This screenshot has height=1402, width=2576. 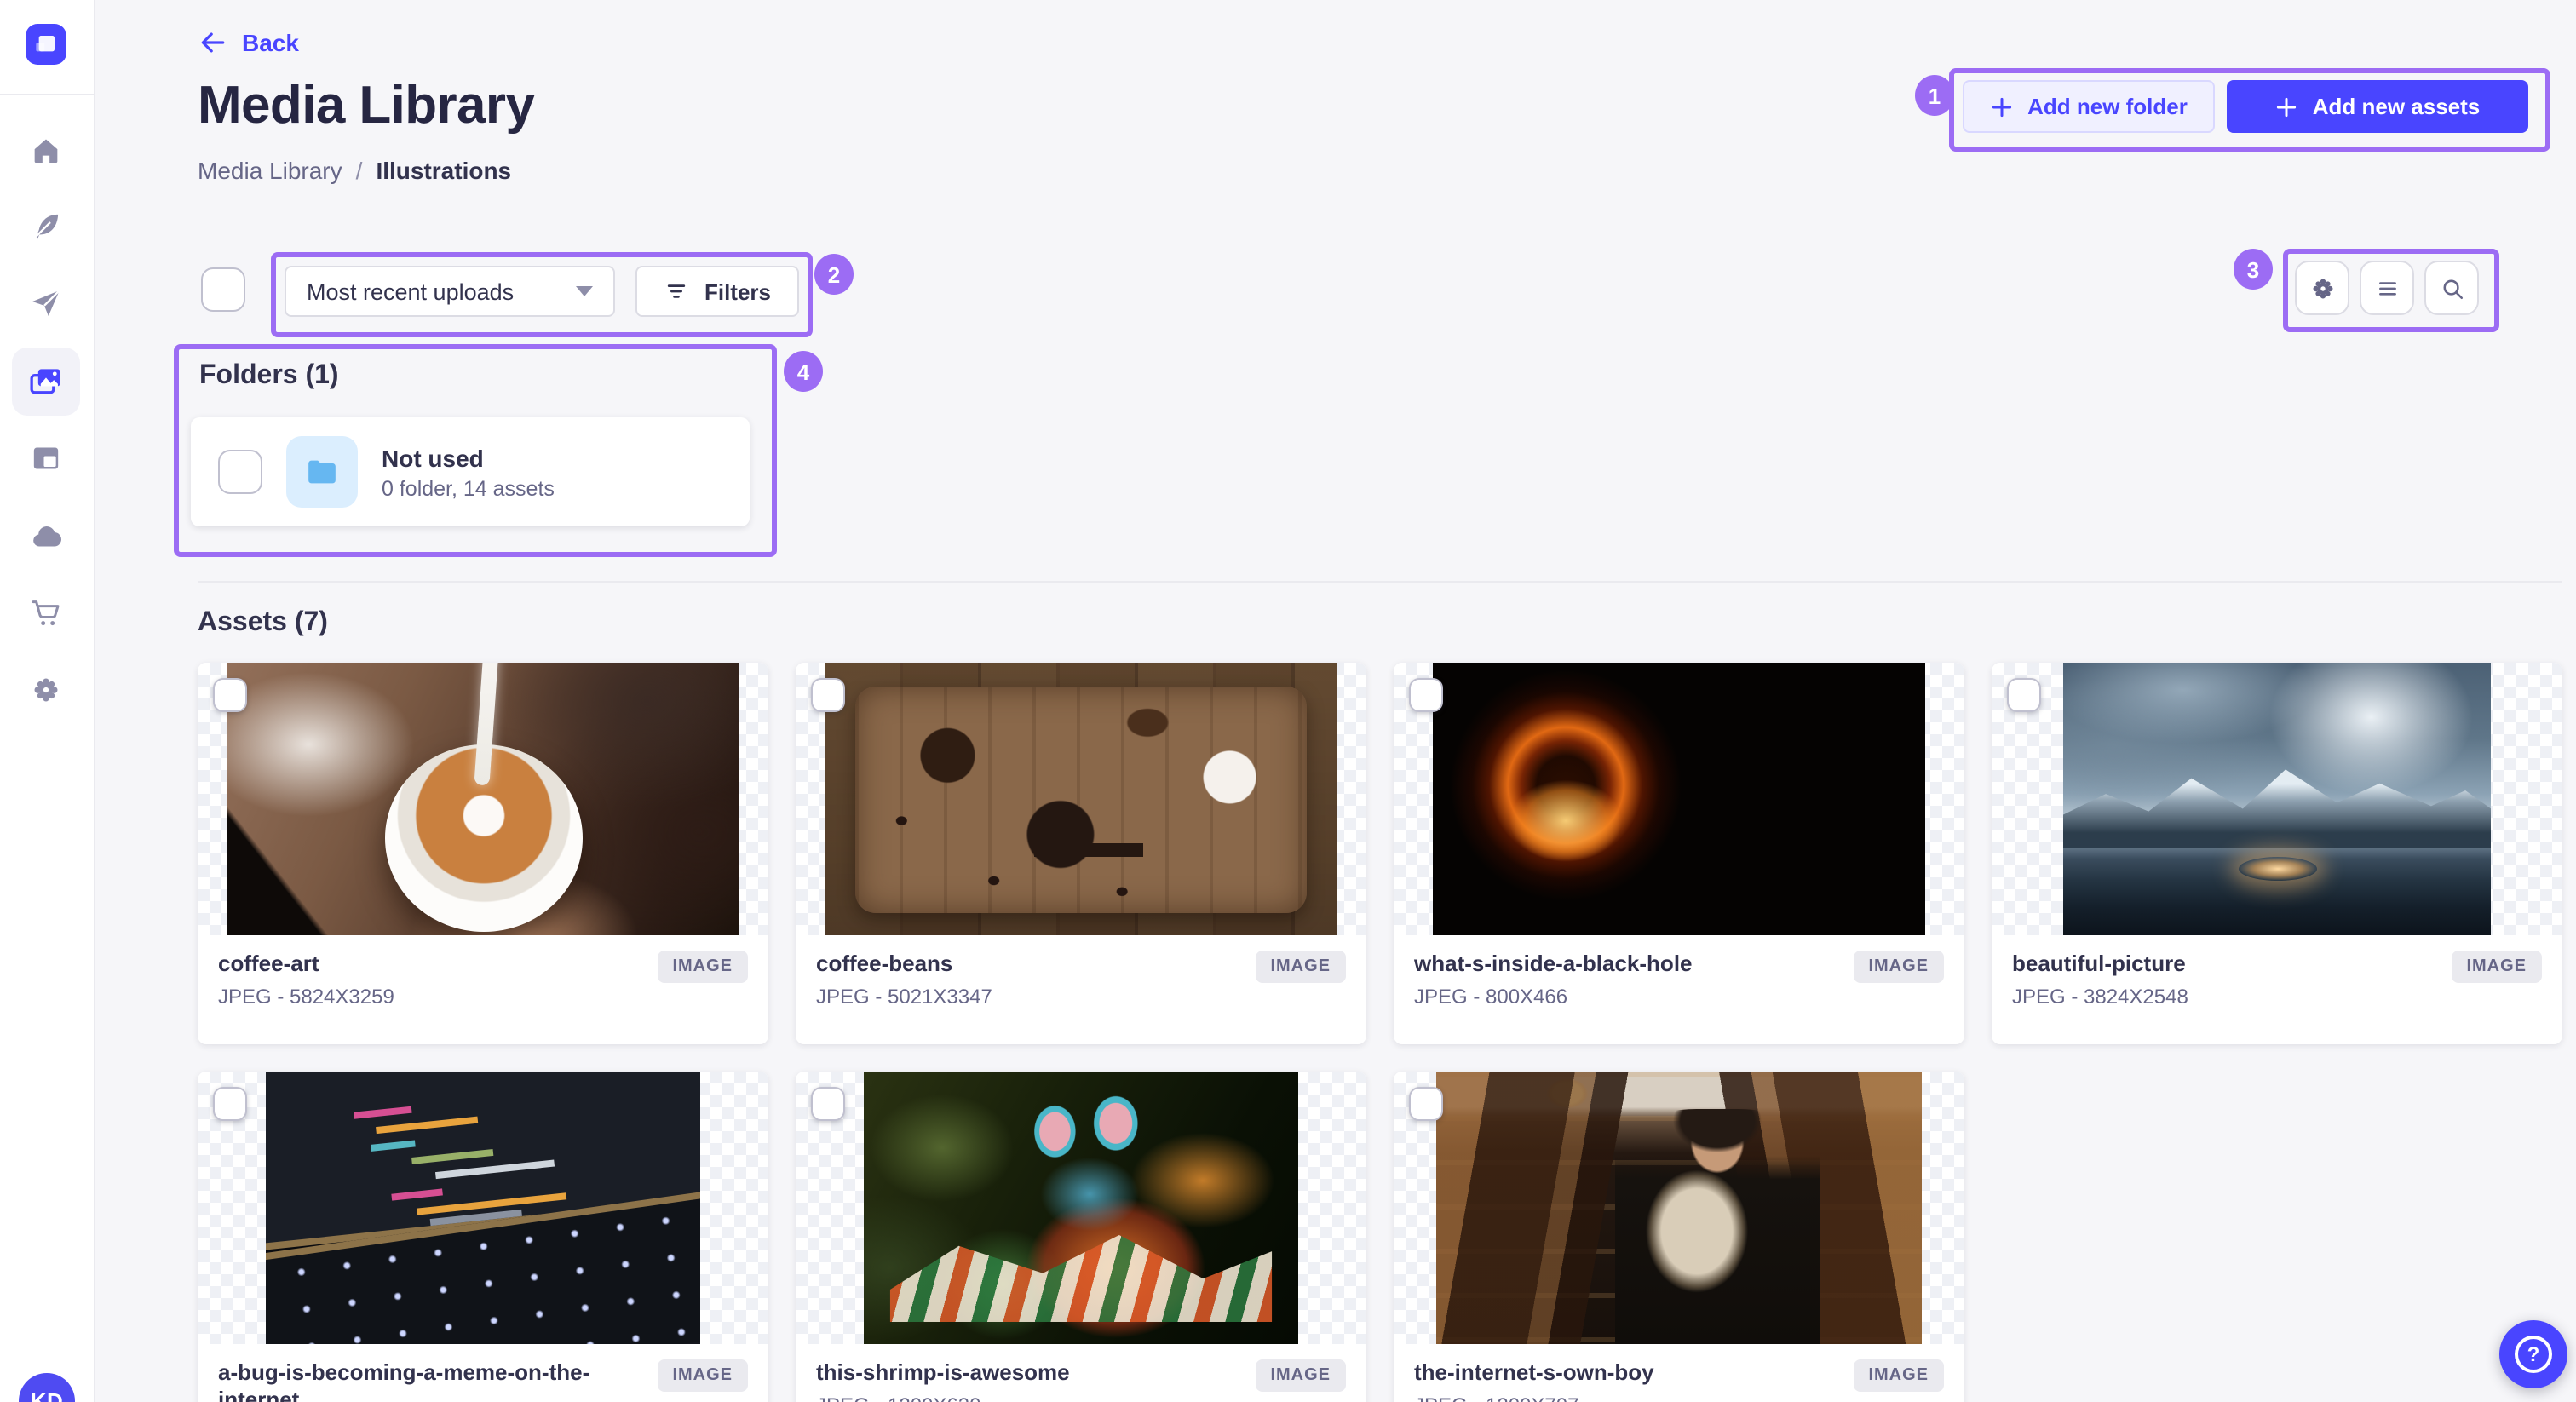 What do you see at coordinates (2107, 106) in the screenshot?
I see `add-new-folder-label: Add new folder` at bounding box center [2107, 106].